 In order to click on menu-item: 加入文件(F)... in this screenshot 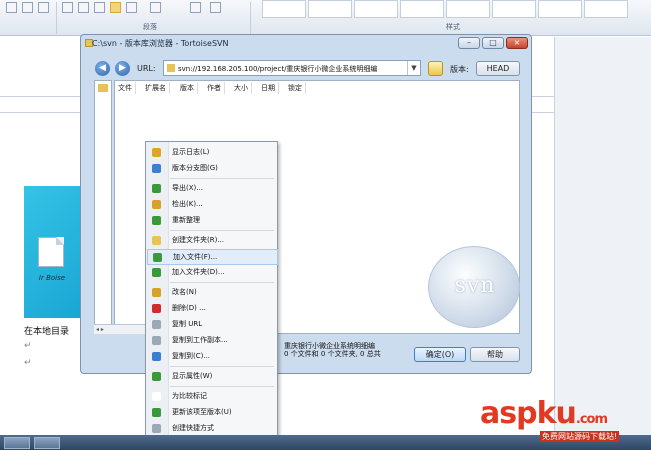, I will do `click(212, 257)`.